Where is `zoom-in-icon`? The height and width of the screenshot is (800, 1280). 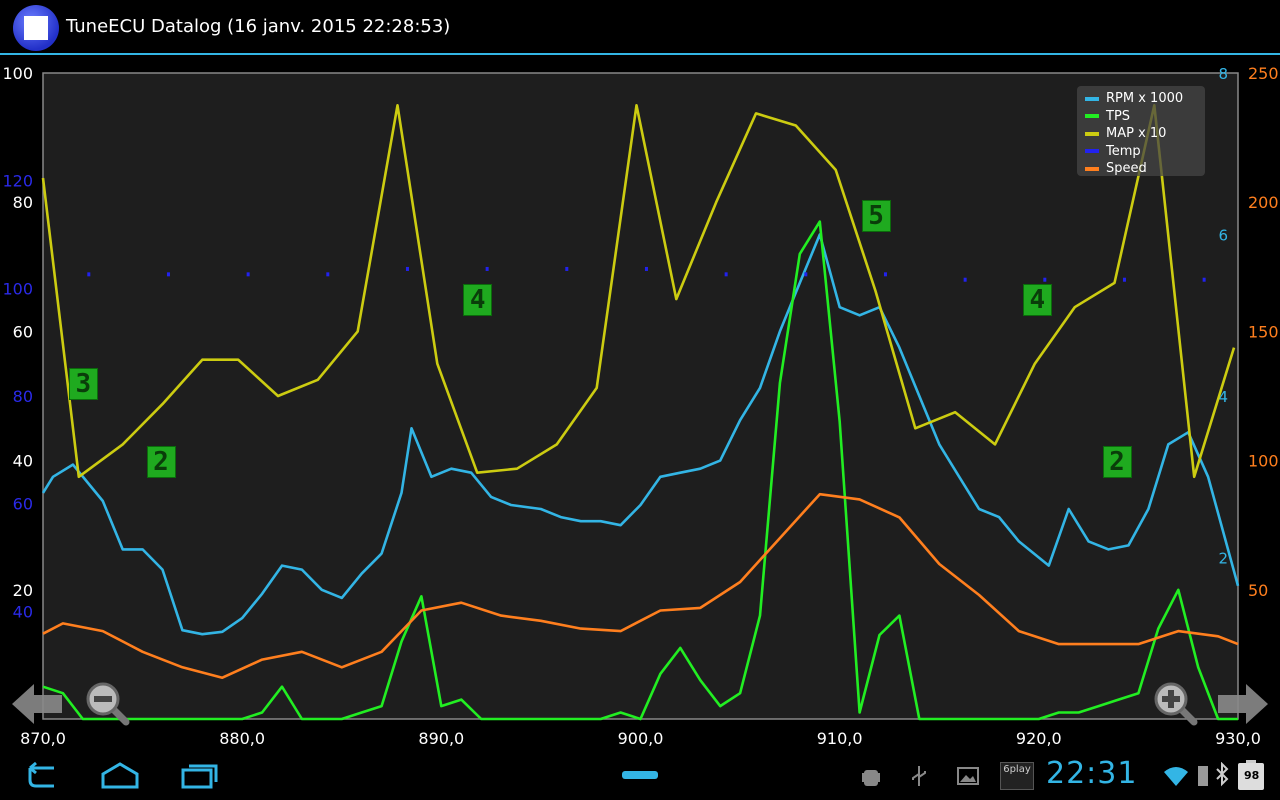 zoom-in-icon is located at coordinates (1175, 703).